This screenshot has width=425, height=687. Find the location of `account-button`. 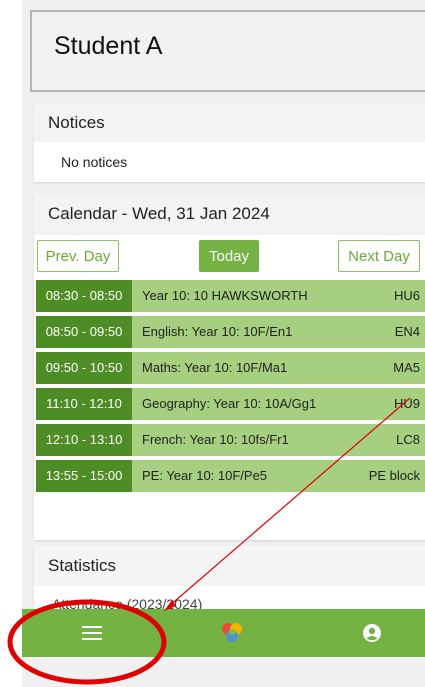

account-button is located at coordinates (372, 633).